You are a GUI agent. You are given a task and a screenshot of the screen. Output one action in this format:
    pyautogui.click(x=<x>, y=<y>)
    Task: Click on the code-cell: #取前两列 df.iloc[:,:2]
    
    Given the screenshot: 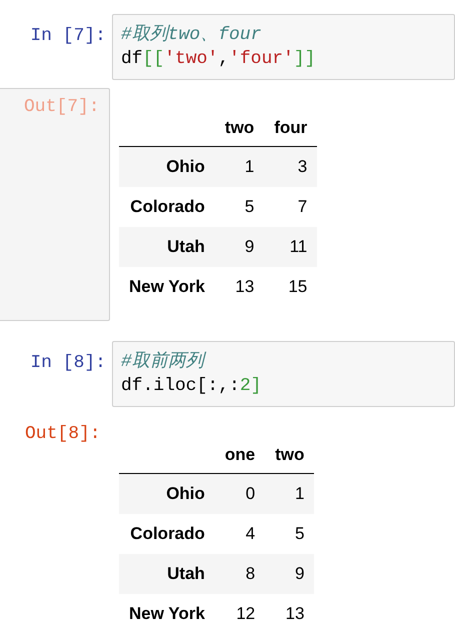 What is the action you would take?
    pyautogui.click(x=283, y=374)
    